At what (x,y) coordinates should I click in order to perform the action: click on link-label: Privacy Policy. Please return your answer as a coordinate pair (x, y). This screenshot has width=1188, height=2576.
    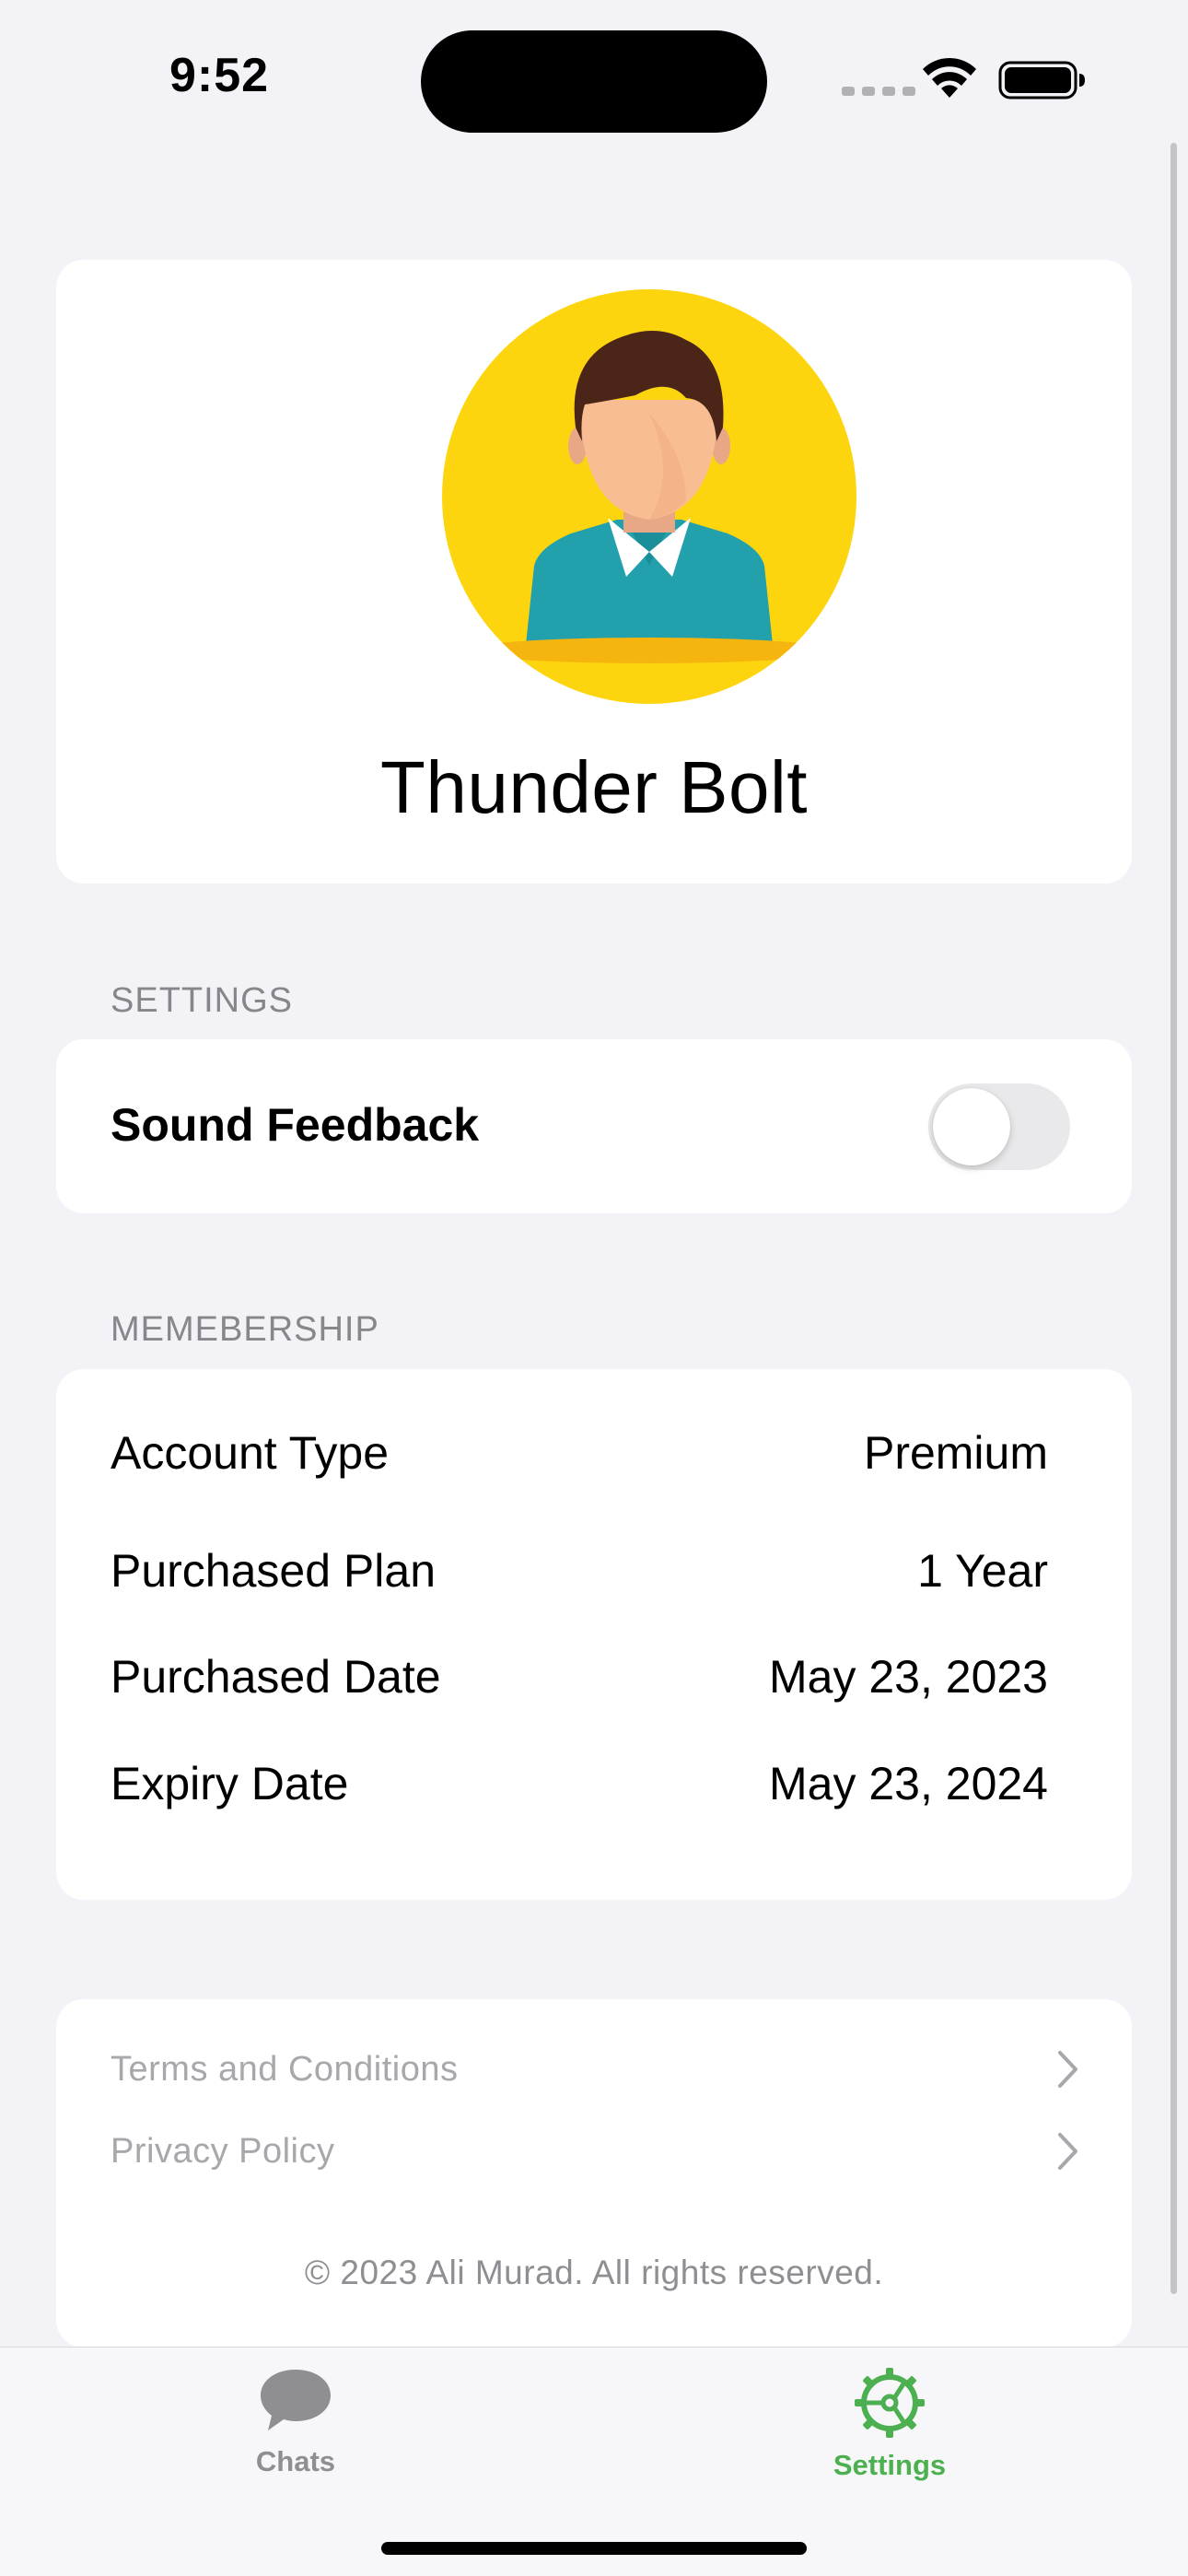
    Looking at the image, I should click on (223, 2151).